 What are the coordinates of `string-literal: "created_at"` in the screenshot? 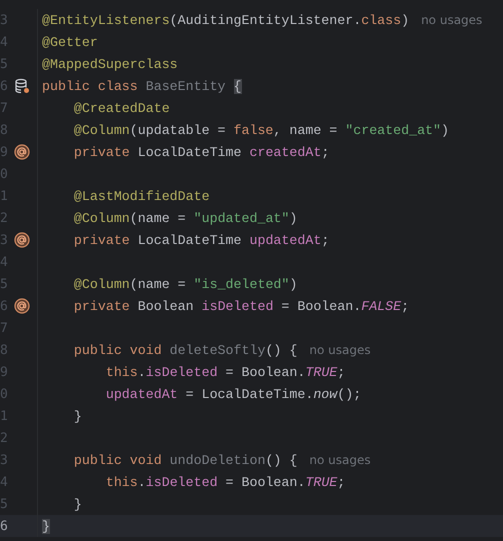 It's located at (393, 130).